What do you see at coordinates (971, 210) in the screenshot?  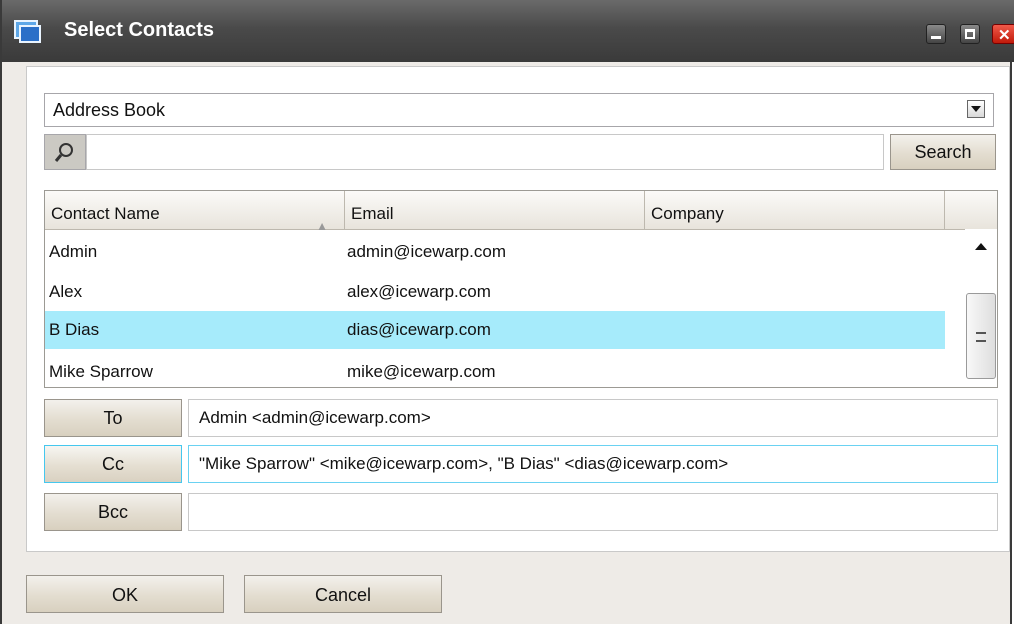 I see `column-header-filler` at bounding box center [971, 210].